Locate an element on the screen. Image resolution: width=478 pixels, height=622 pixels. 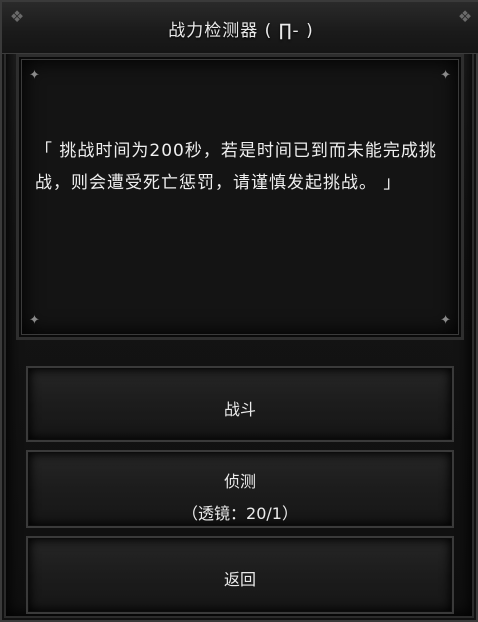
lens-count-label: （透镜：20/1） is located at coordinates (240, 513).